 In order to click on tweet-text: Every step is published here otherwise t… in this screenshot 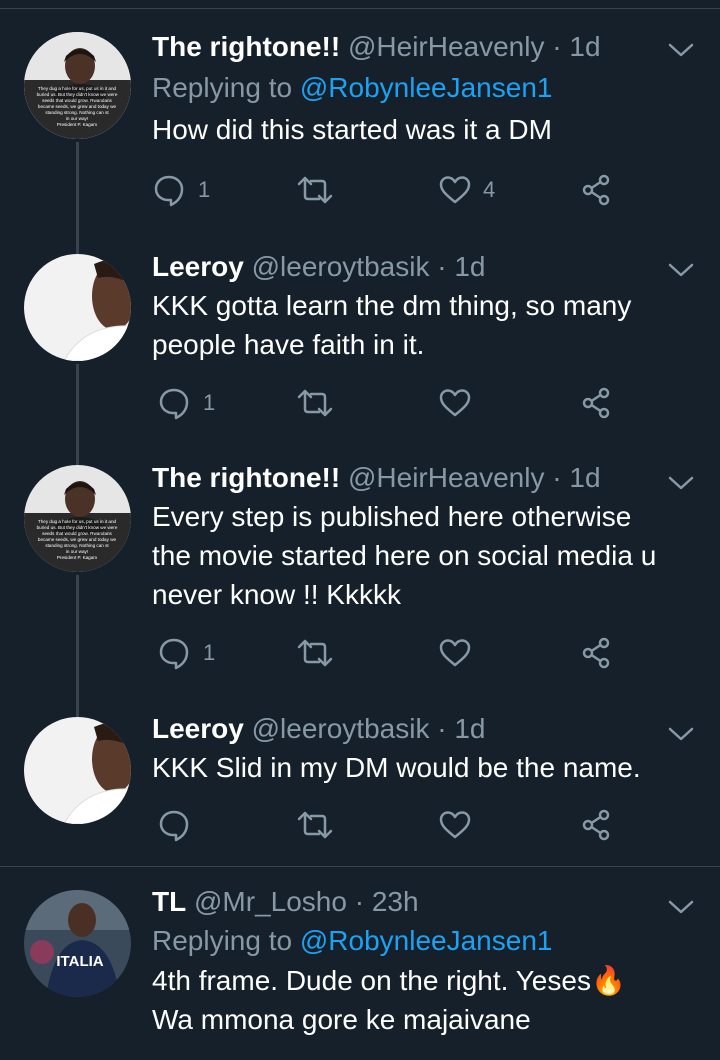, I will do `click(426, 555)`.